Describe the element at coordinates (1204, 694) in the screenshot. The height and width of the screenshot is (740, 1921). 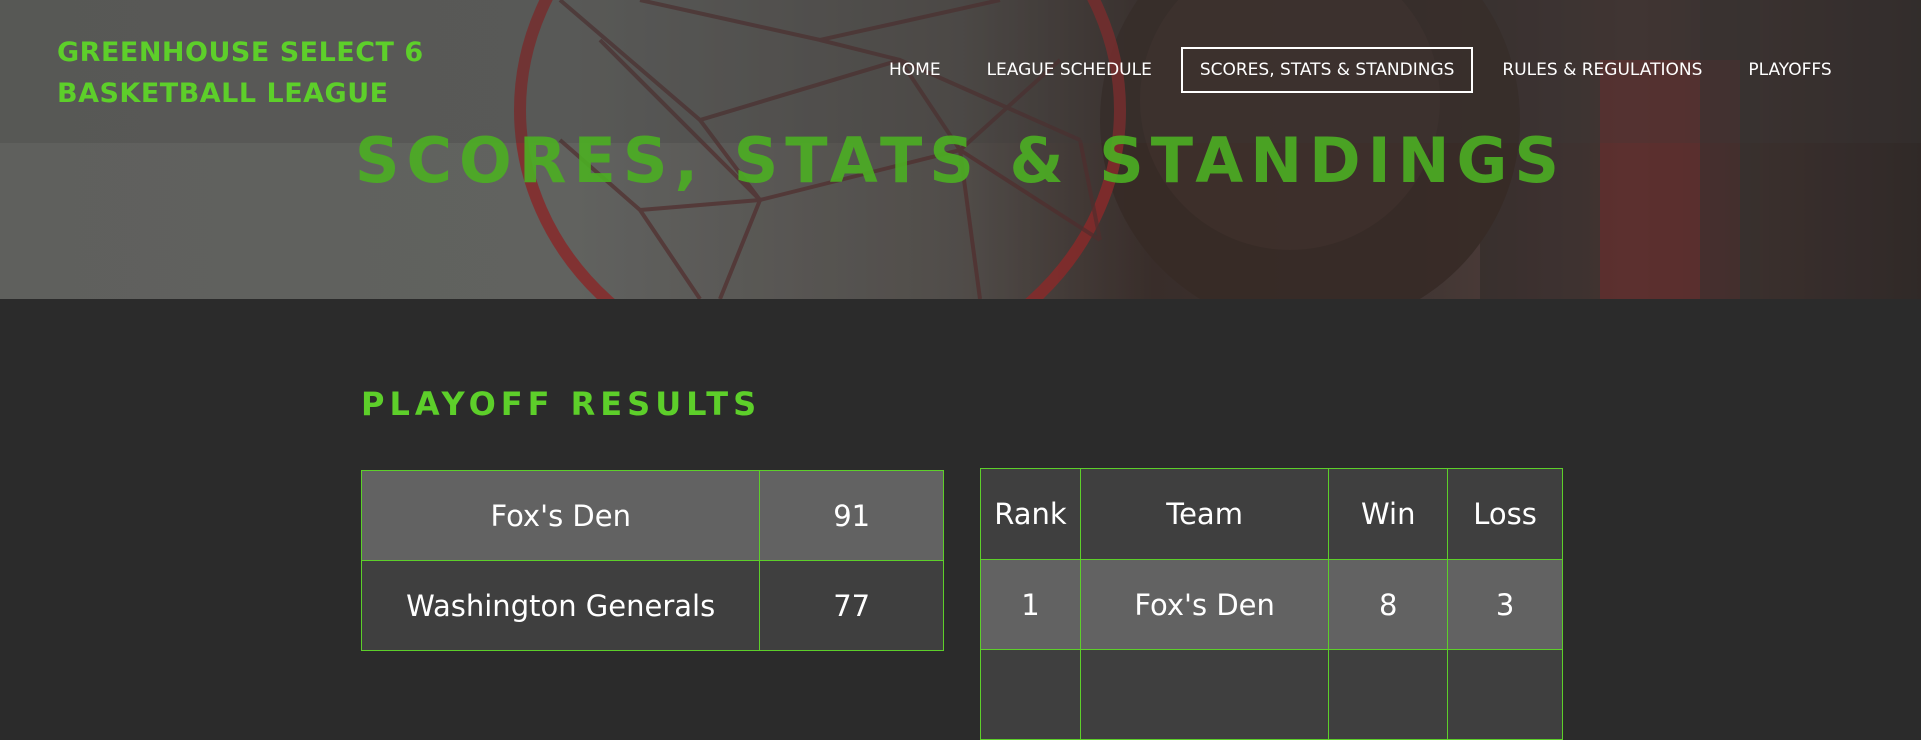
I see `standings-team-cell` at that location.